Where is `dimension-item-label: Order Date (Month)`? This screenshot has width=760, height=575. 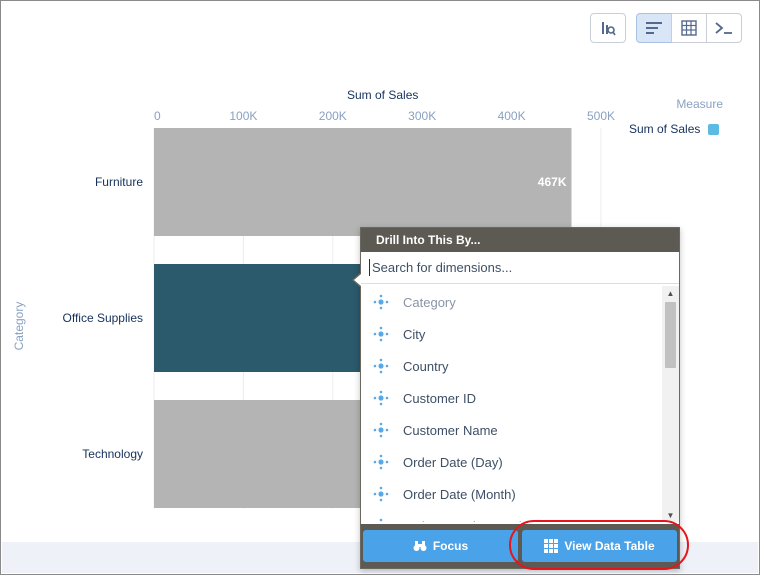 dimension-item-label: Order Date (Month) is located at coordinates (459, 494).